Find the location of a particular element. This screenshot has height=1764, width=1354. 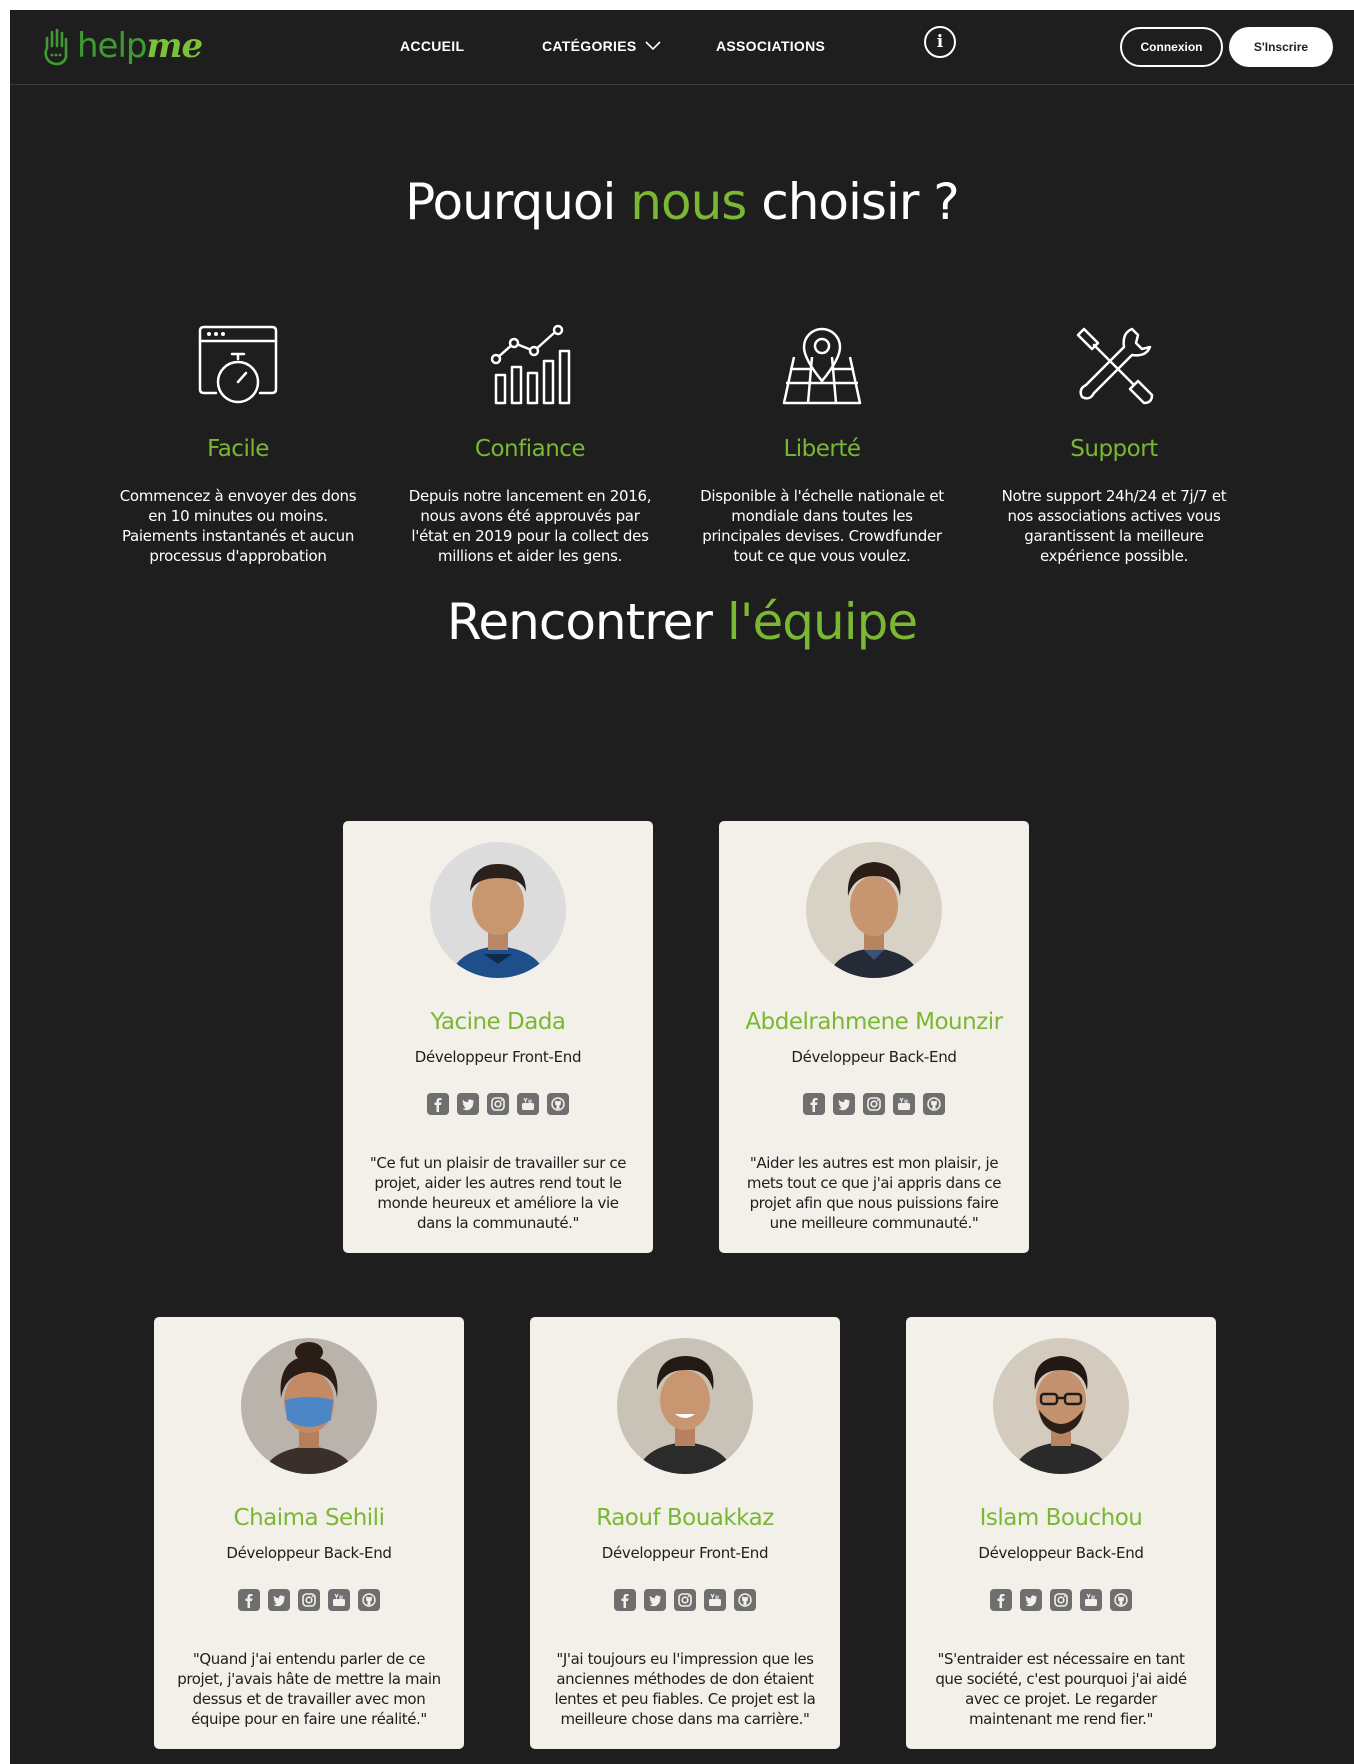

team-title: Rencontrer l'équipe is located at coordinates (682, 622).